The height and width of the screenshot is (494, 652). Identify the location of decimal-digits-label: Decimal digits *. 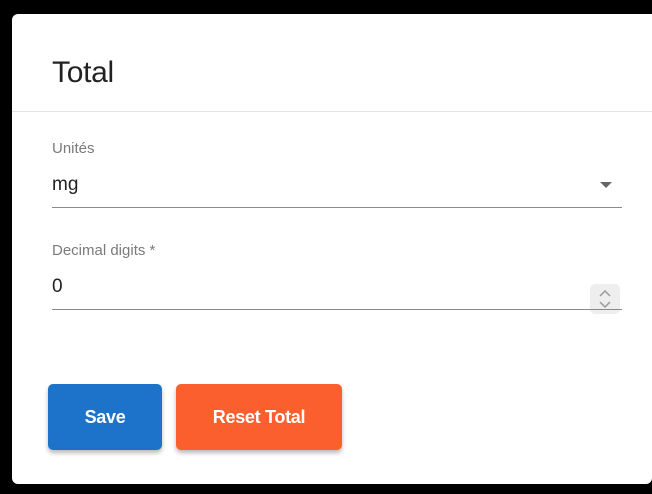
(104, 250).